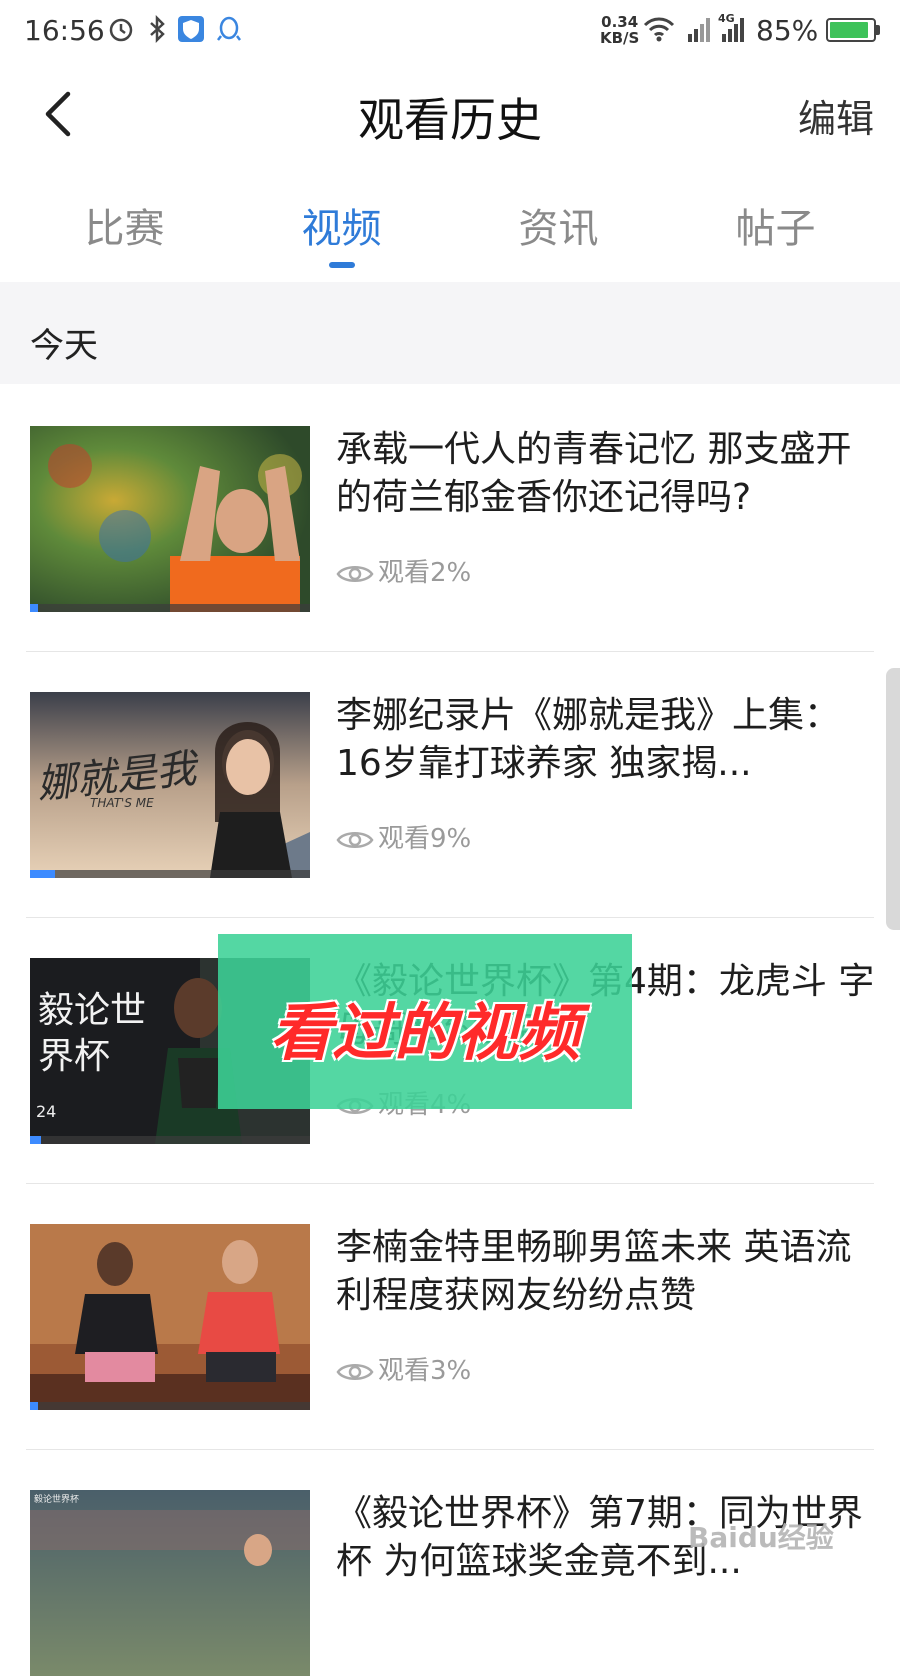 This screenshot has width=900, height=1676. Describe the element at coordinates (92, 1033) in the screenshot. I see `thumbnail-caption: 毅论世界杯` at that location.